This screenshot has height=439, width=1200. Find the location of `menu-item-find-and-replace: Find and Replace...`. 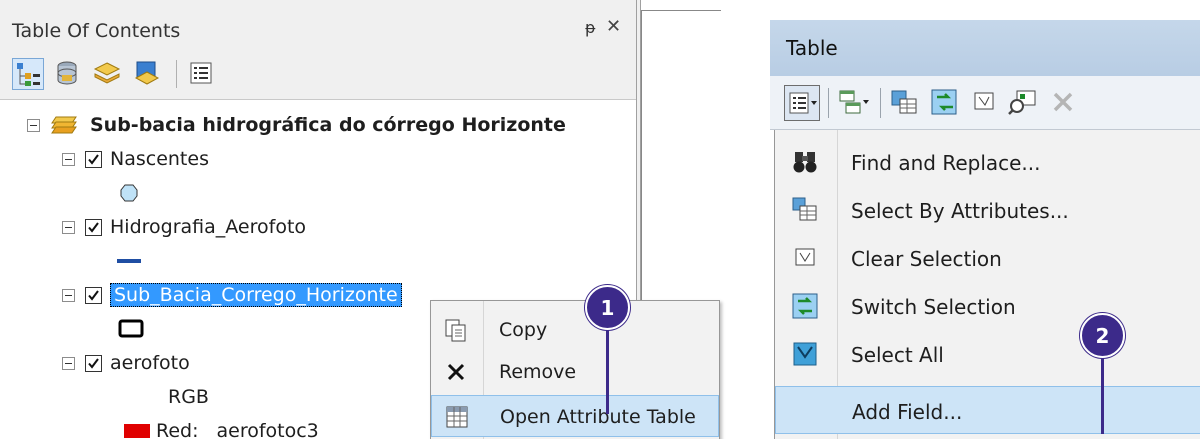

menu-item-find-and-replace: Find and Replace... is located at coordinates (987, 162).